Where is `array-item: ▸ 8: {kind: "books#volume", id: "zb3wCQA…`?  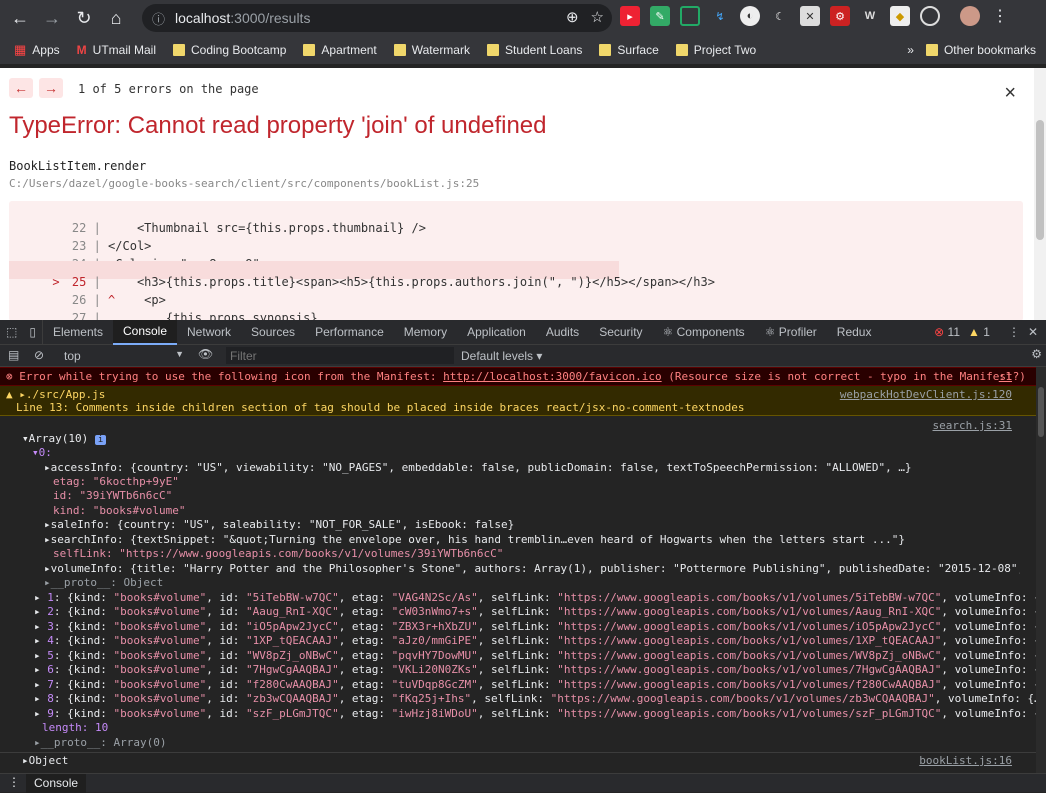
array-item: ▸ 8: {kind: "books#volume", id: "zb3wCQA… is located at coordinates (518, 698).